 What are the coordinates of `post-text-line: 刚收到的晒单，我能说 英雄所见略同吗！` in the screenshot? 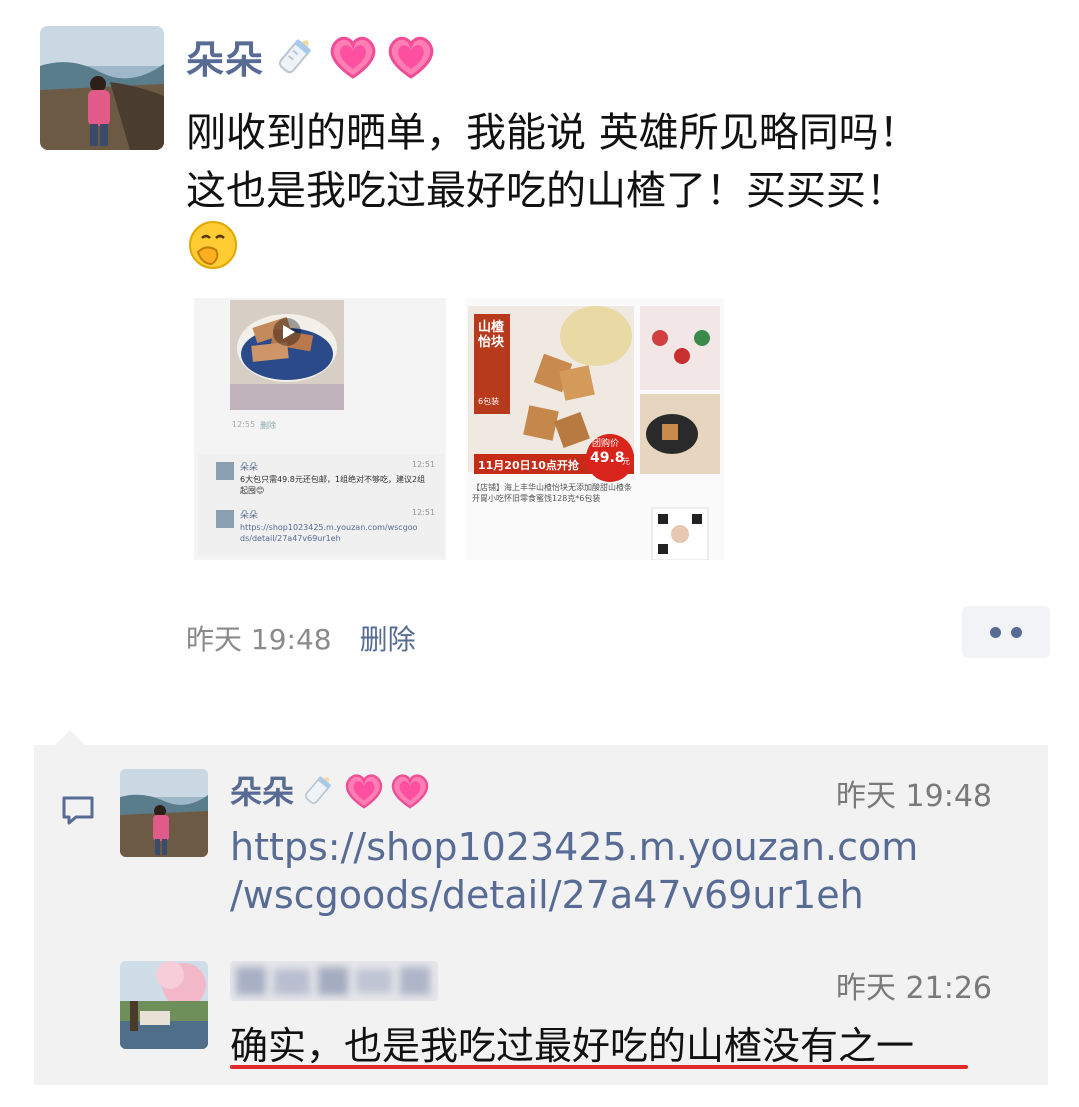 It's located at (552, 133).